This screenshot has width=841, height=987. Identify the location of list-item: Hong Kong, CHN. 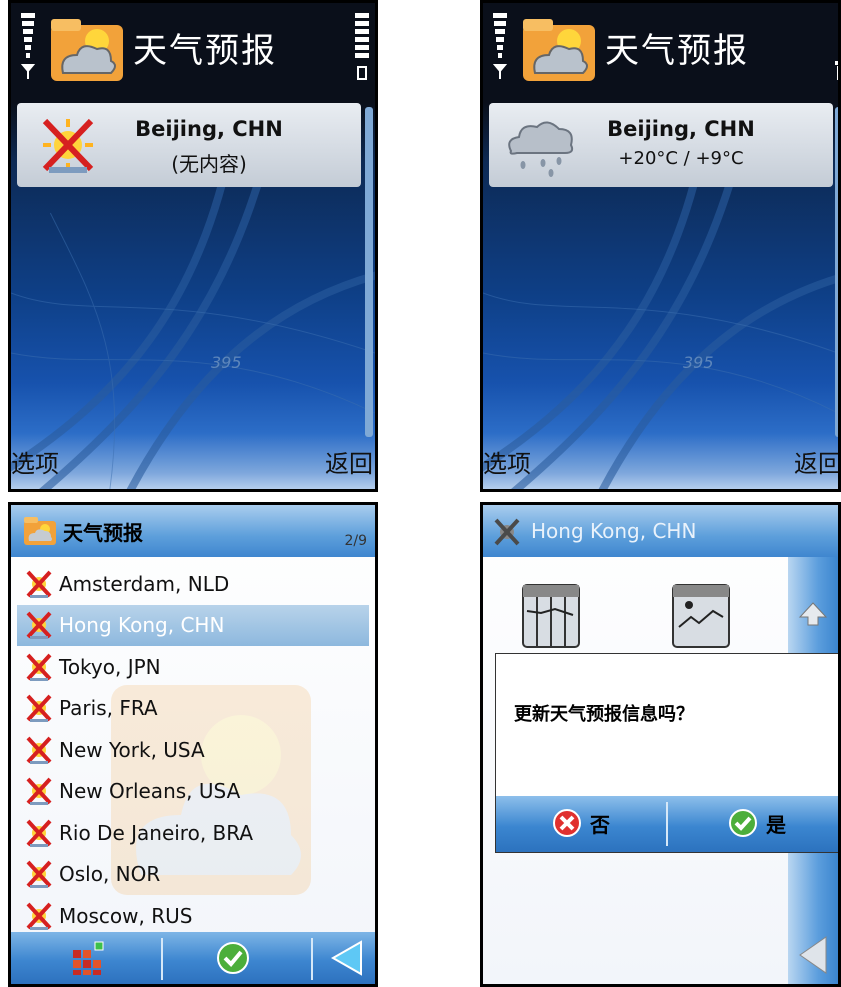
(193, 625).